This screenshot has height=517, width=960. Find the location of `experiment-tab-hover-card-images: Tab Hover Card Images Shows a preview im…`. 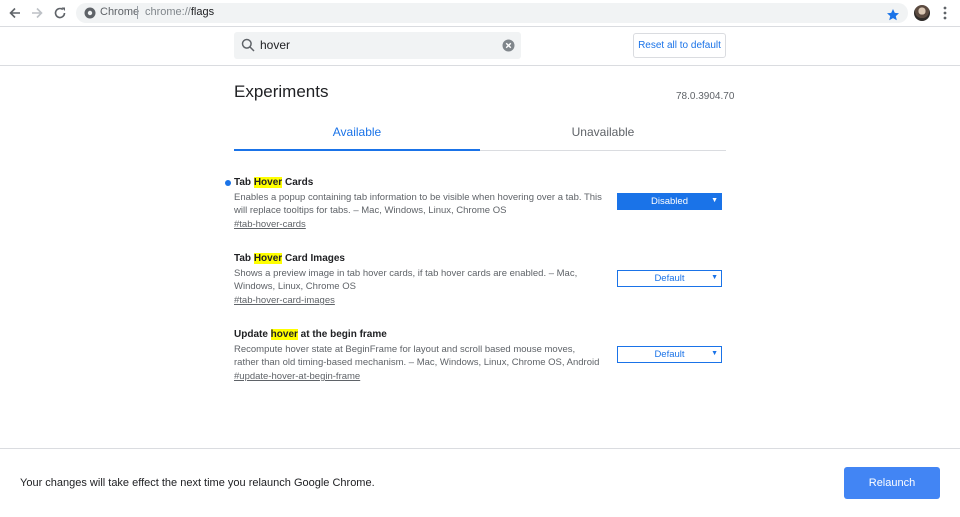

experiment-tab-hover-card-images: Tab Hover Card Images Shows a preview im… is located at coordinates (480, 283).